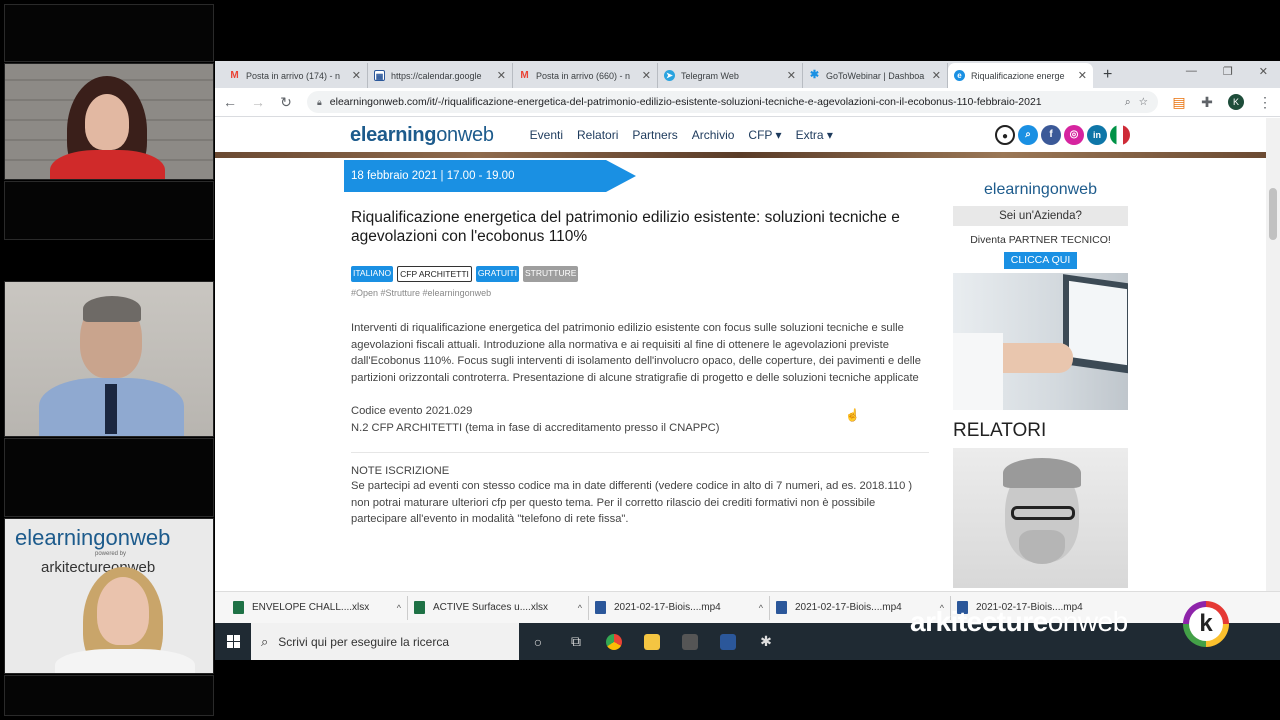 The height and width of the screenshot is (720, 1280). I want to click on chrome-icon, so click(614, 641).